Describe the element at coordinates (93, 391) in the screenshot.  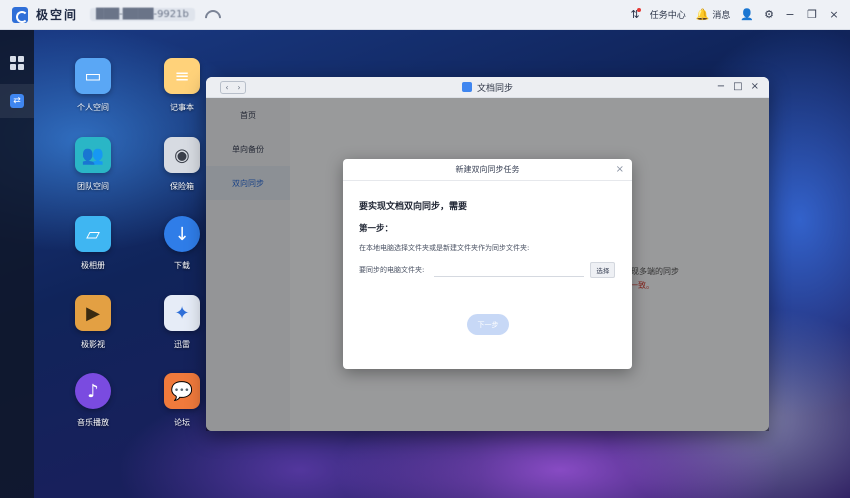
I see `music-note-icon: ♪` at that location.